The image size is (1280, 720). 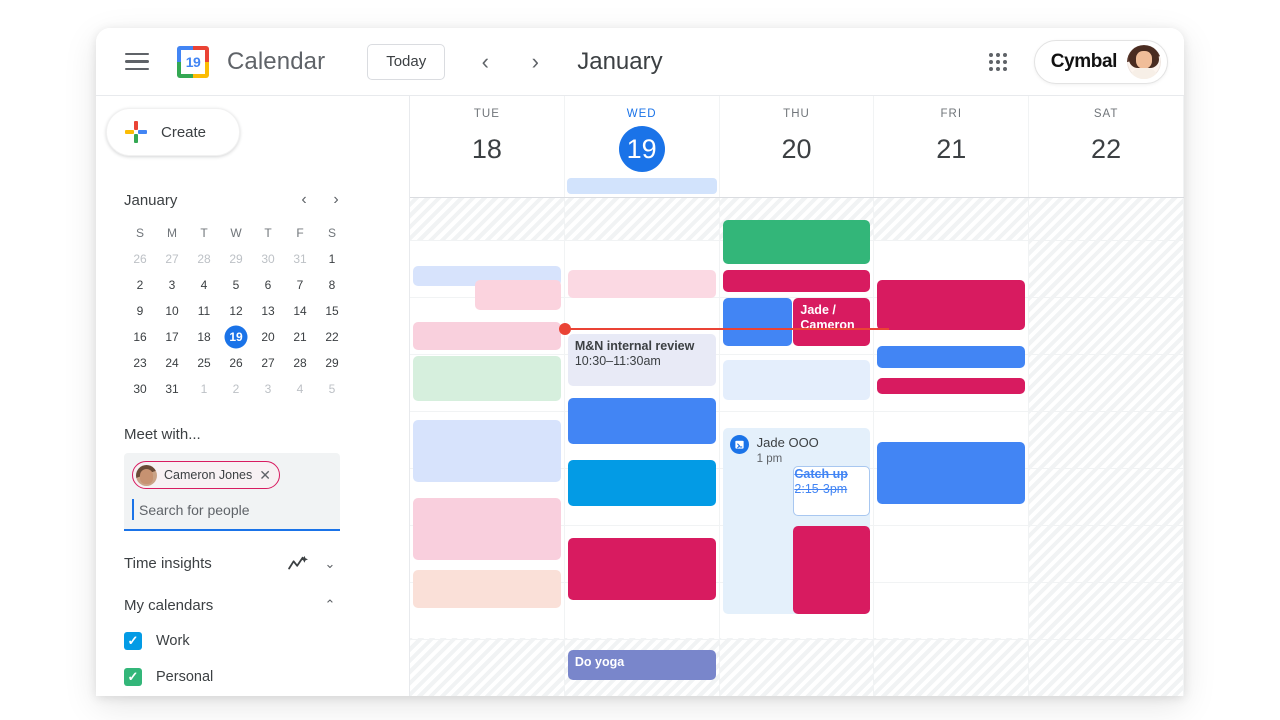 I want to click on person-chip-cameron-jones: Cameron Jones ✕, so click(x=206, y=475).